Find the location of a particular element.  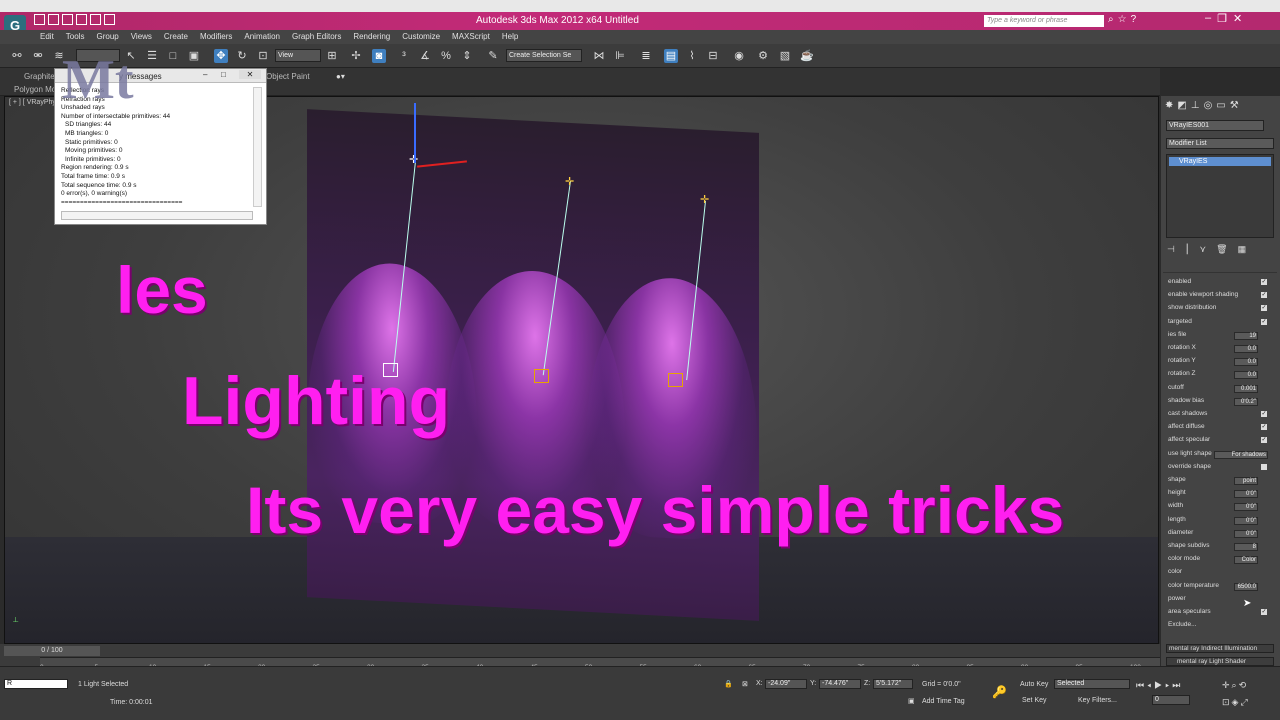

redo-icon is located at coordinates (95, 19).